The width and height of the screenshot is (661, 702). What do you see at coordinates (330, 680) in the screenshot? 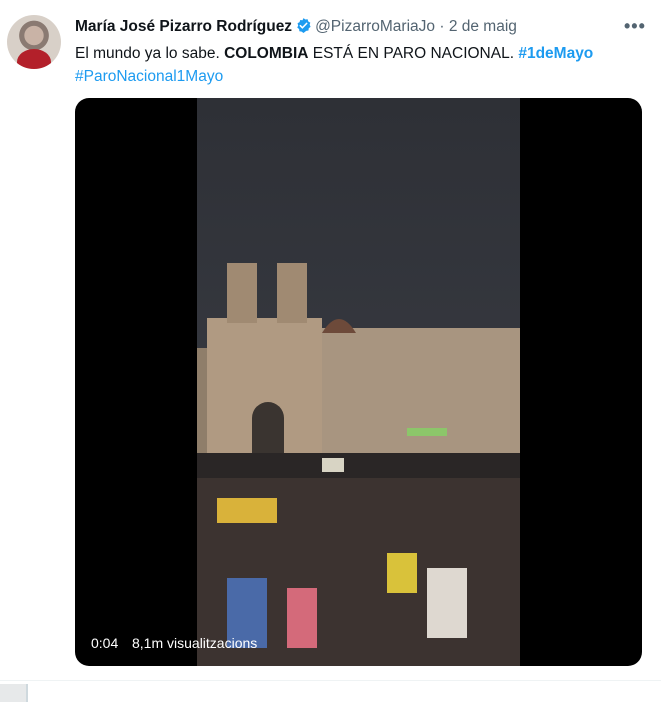
I see `tweet-divider` at bounding box center [330, 680].